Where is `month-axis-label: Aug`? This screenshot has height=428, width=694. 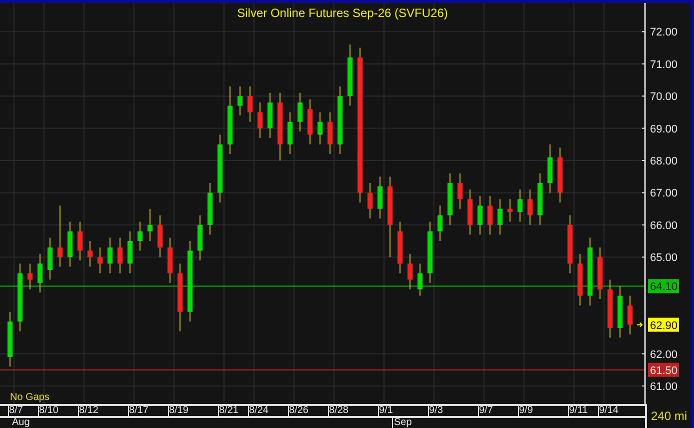
month-axis-label: Aug is located at coordinates (21, 423).